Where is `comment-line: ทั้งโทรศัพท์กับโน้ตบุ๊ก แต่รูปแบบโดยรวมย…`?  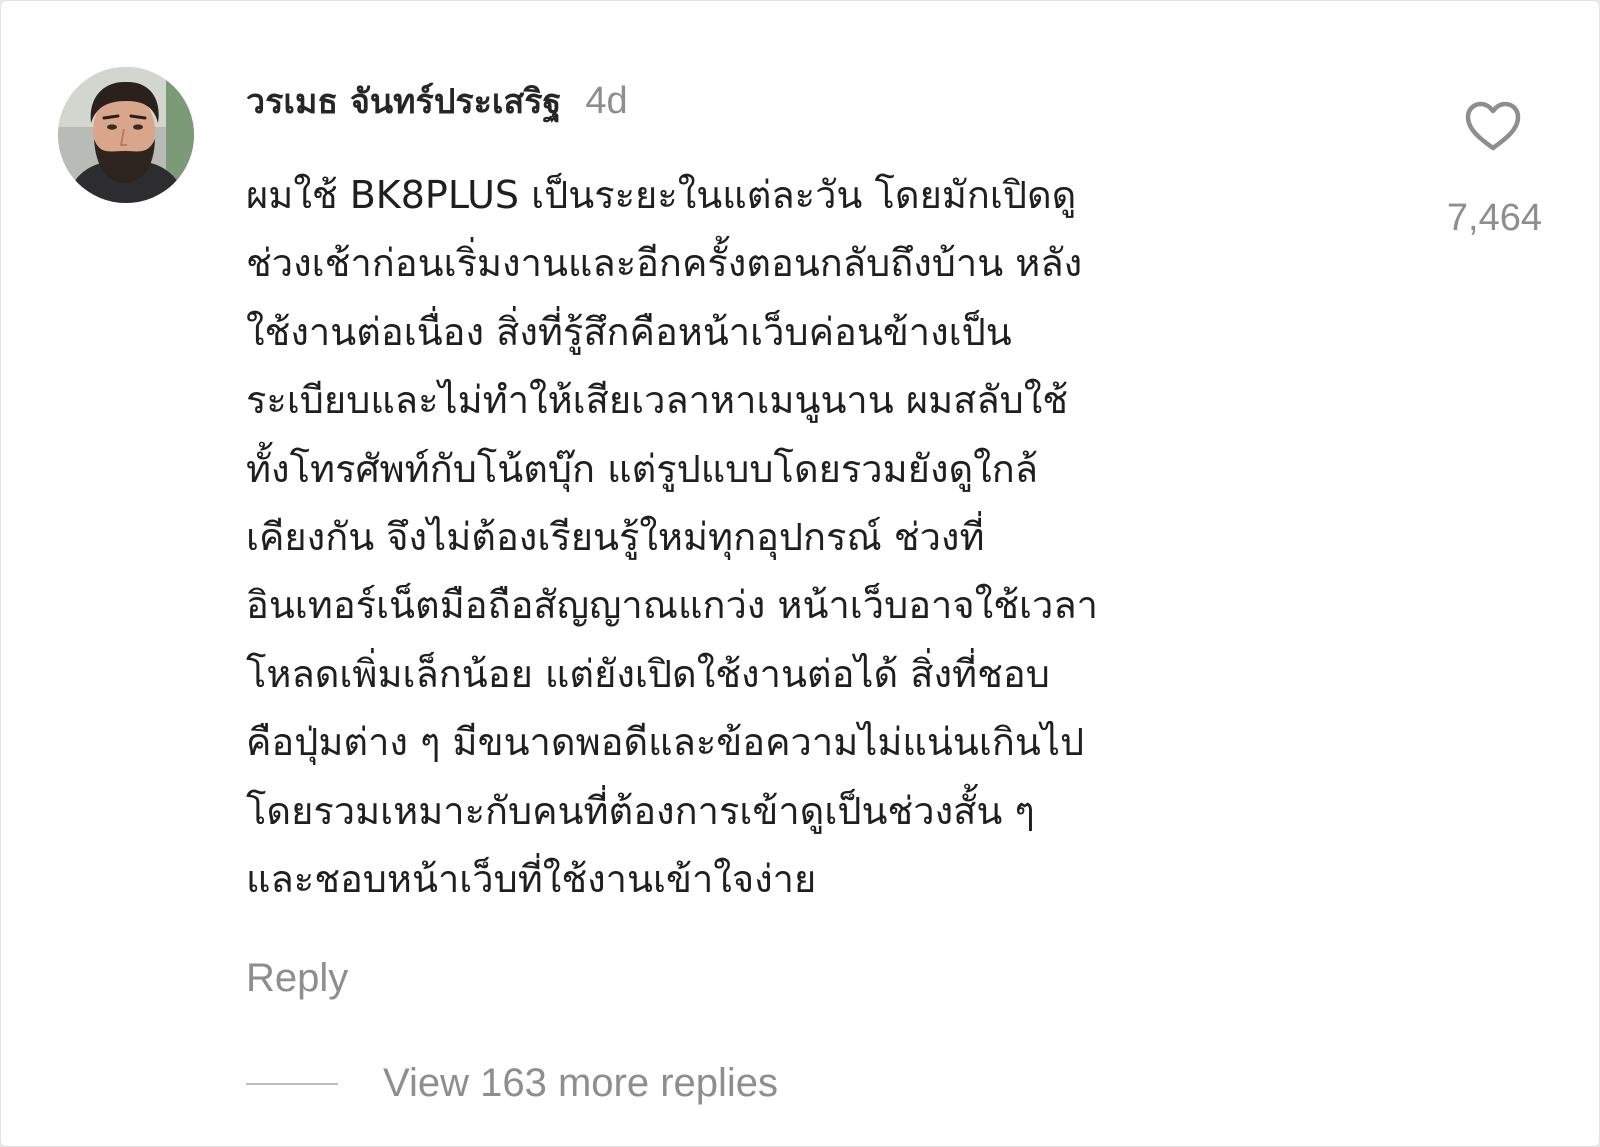
comment-line: ทั้งโทรศัพท์กับโน้ตบุ๊ก แต่รูปแบบโดยรวมย… is located at coordinates (642, 468).